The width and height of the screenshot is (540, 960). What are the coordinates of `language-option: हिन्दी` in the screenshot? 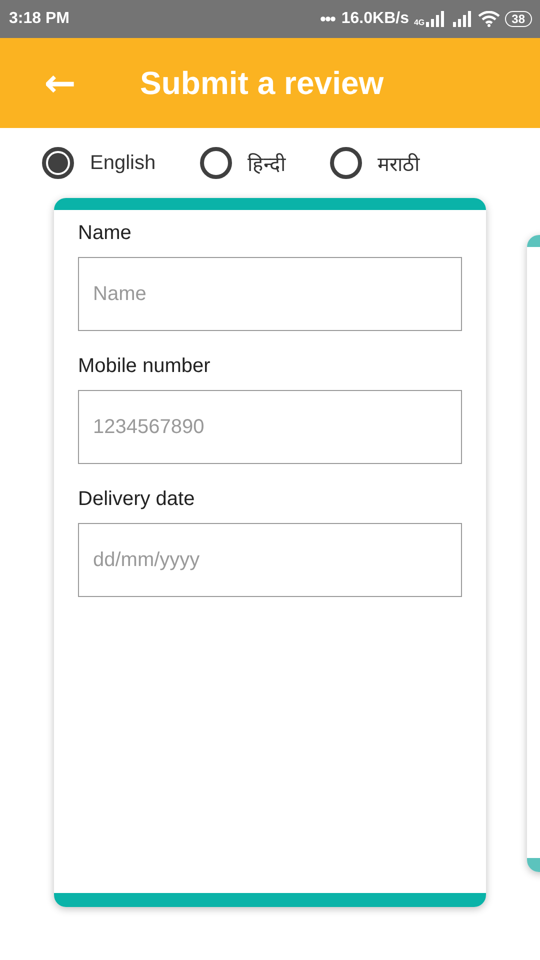 It's located at (243, 163).